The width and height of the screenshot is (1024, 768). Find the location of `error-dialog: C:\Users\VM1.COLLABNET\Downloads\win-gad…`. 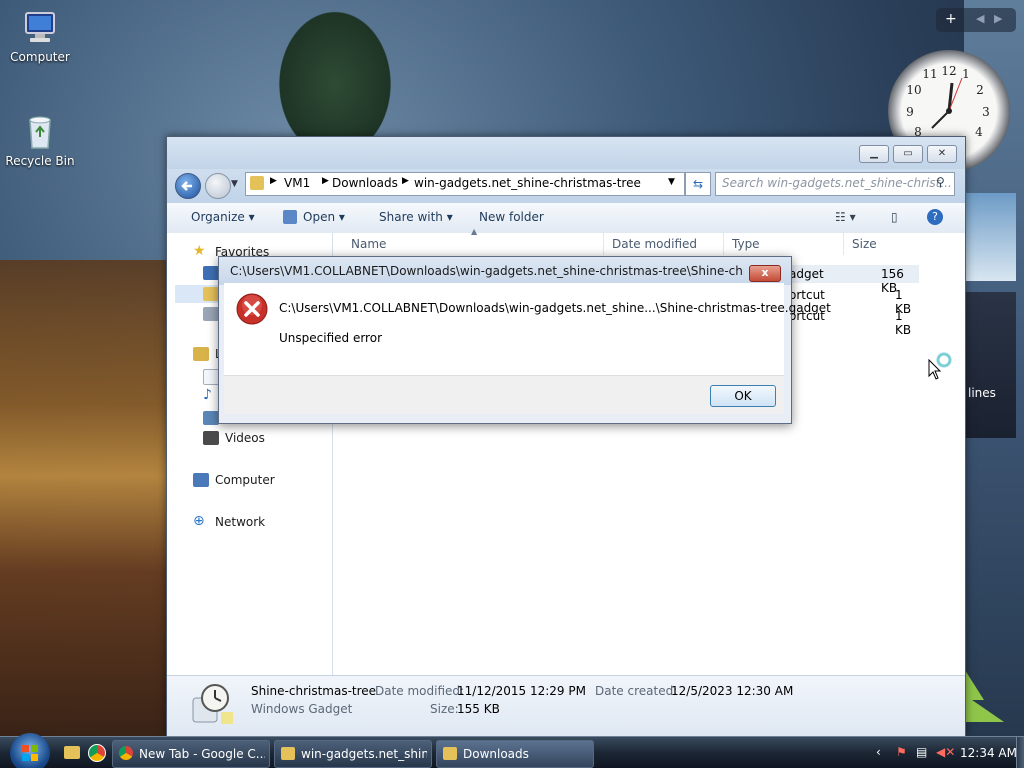

error-dialog: C:\Users\VM1.COLLABNET\Downloads\win-gad… is located at coordinates (524, 340).